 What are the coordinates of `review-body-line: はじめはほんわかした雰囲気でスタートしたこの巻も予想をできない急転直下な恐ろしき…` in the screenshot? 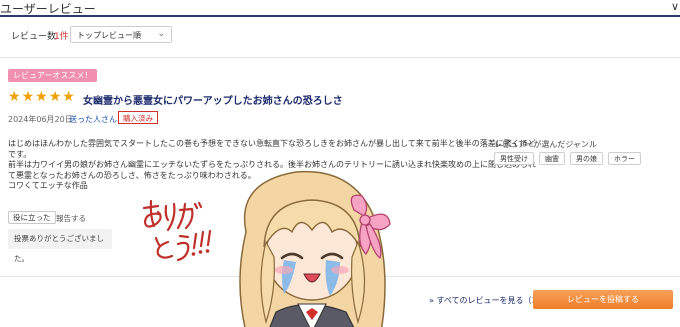 It's located at (272, 143).